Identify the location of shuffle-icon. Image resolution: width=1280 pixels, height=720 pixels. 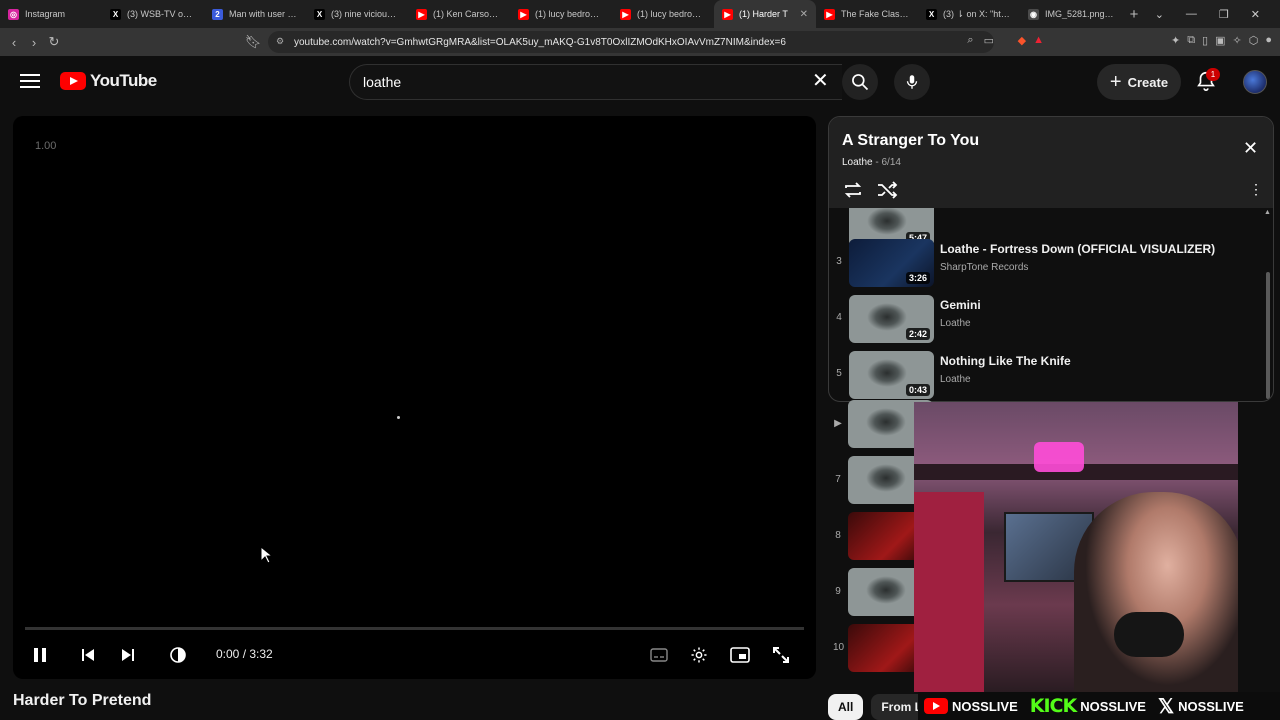
(887, 190).